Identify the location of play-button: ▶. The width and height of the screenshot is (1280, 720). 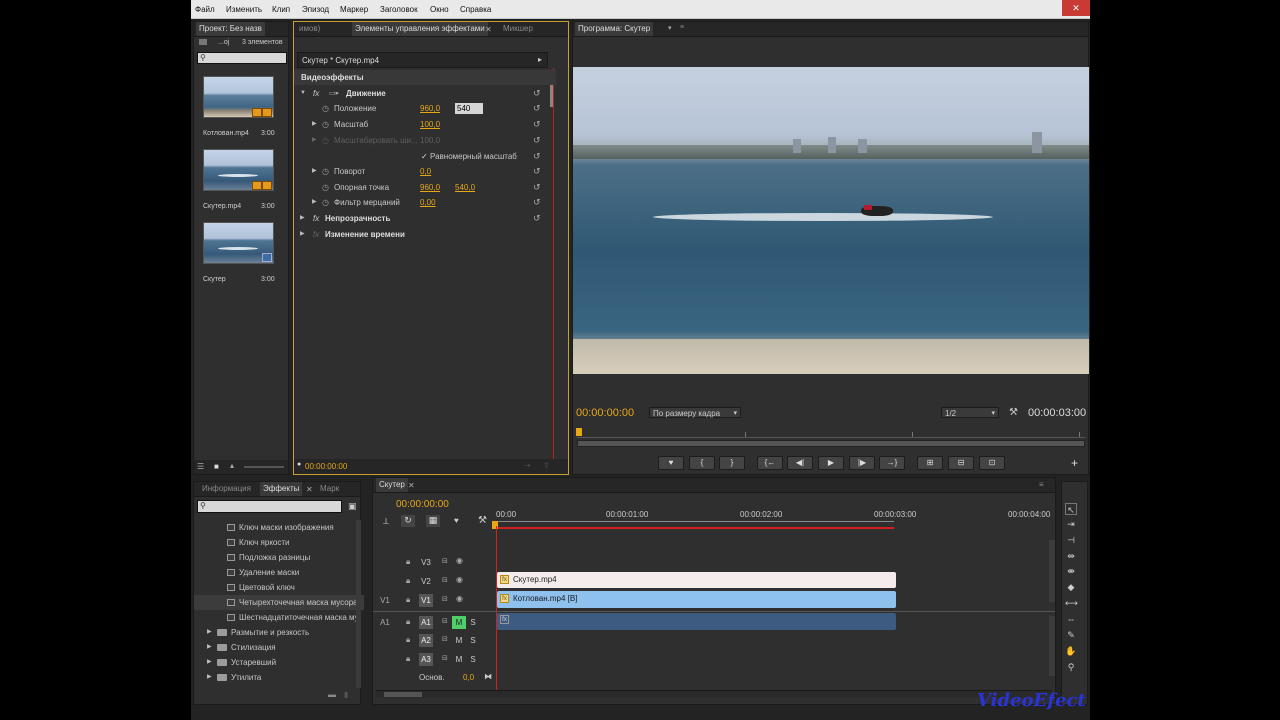
(831, 463).